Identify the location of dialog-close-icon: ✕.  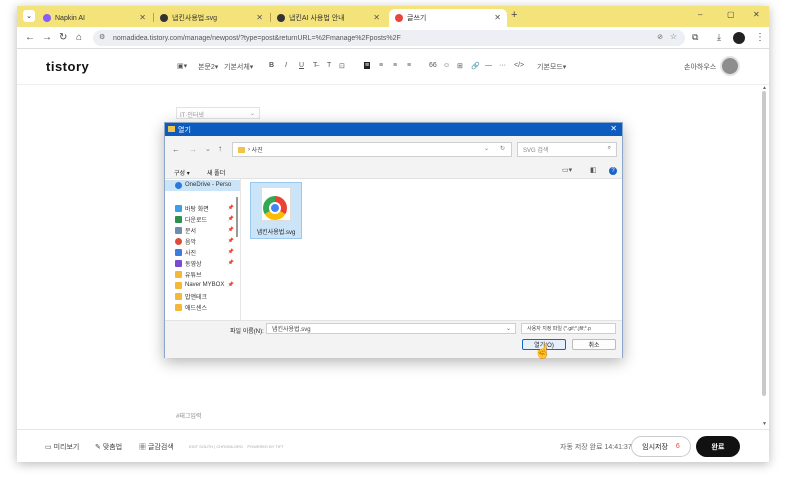
(613, 128).